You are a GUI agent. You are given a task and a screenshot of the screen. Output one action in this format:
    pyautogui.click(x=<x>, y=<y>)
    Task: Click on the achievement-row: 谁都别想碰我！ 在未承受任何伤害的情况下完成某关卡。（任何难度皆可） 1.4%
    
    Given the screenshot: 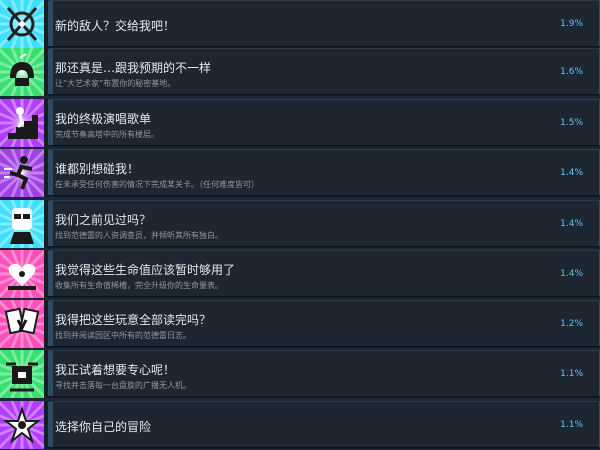 What is the action you would take?
    pyautogui.click(x=300, y=173)
    